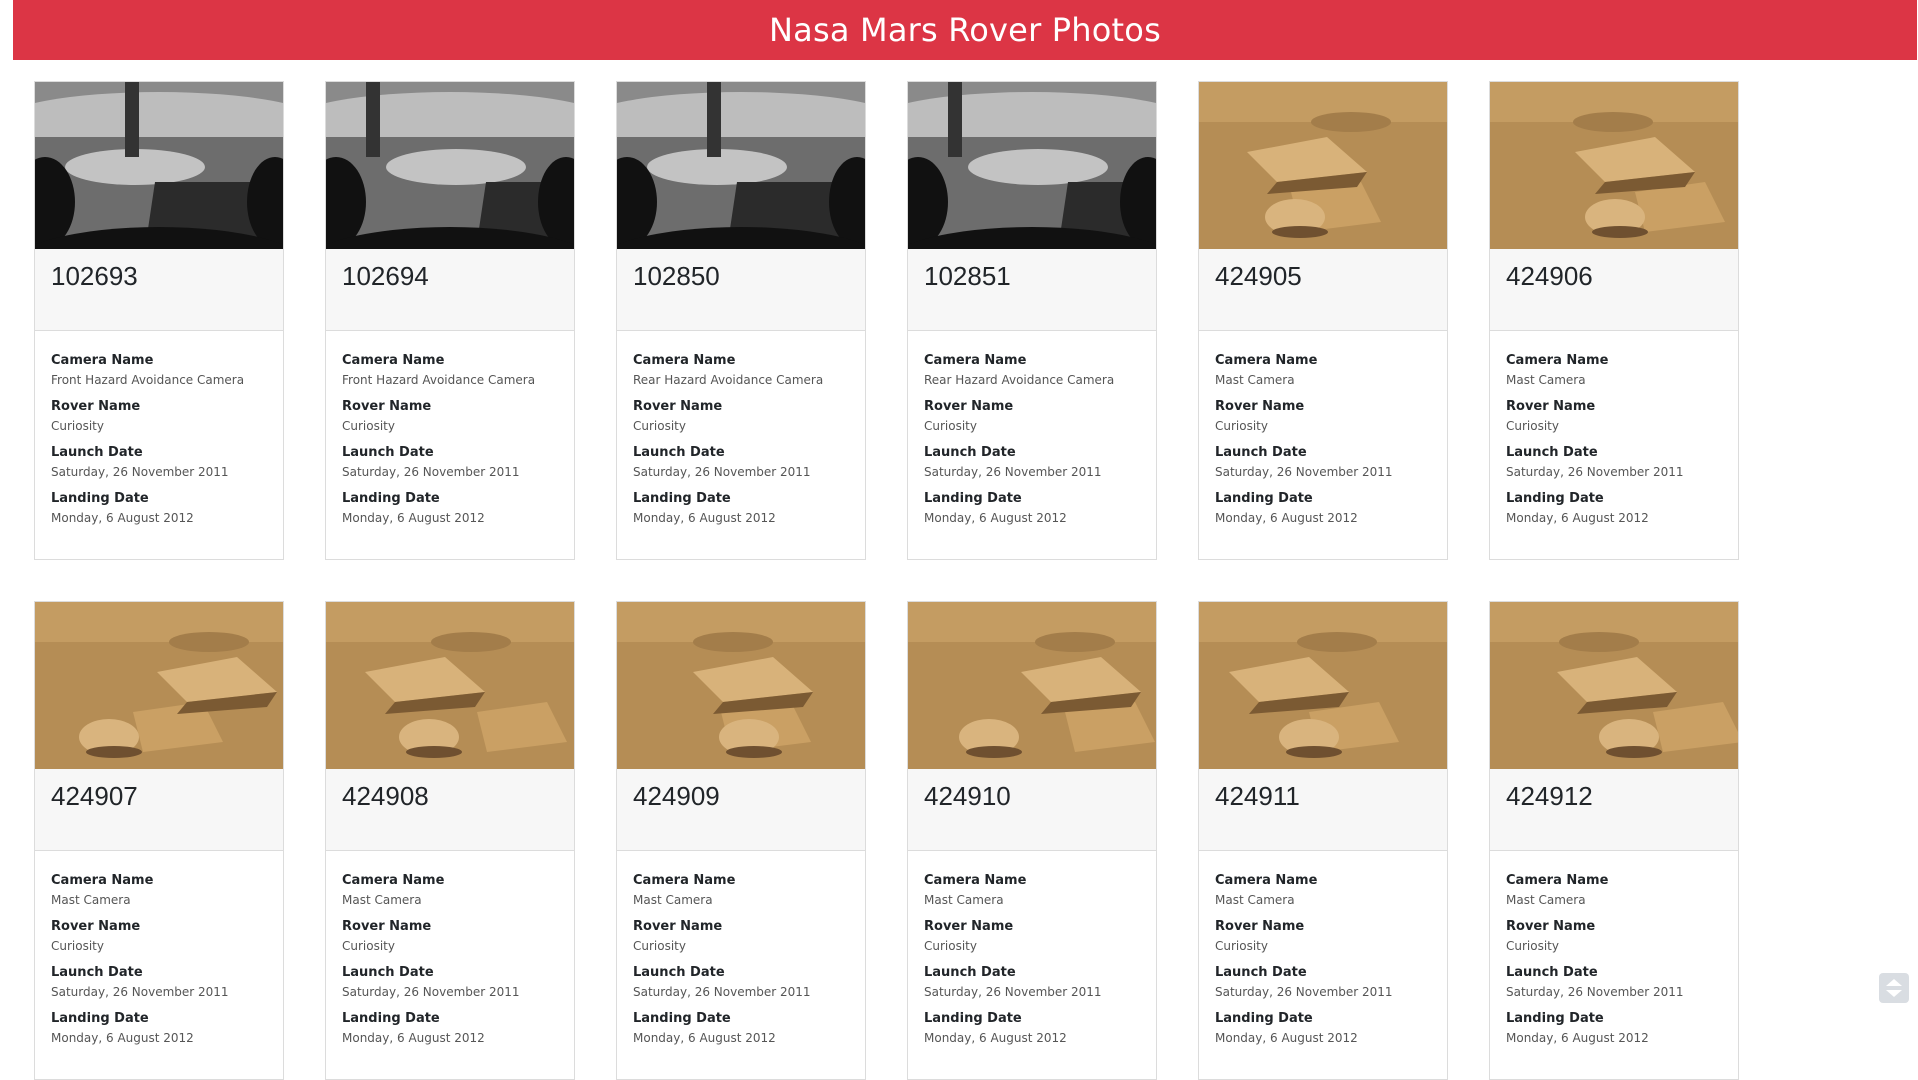 This screenshot has height=1080, width=1918. Describe the element at coordinates (1032, 810) in the screenshot. I see `card-header: 424910` at that location.